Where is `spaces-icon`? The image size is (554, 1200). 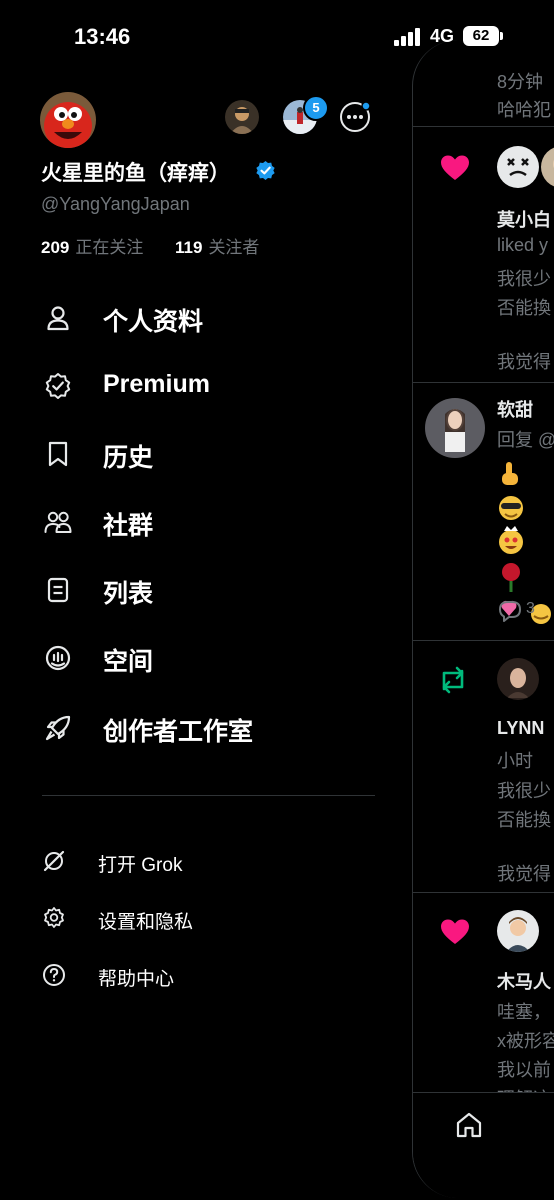
spaces-icon is located at coordinates (58, 658).